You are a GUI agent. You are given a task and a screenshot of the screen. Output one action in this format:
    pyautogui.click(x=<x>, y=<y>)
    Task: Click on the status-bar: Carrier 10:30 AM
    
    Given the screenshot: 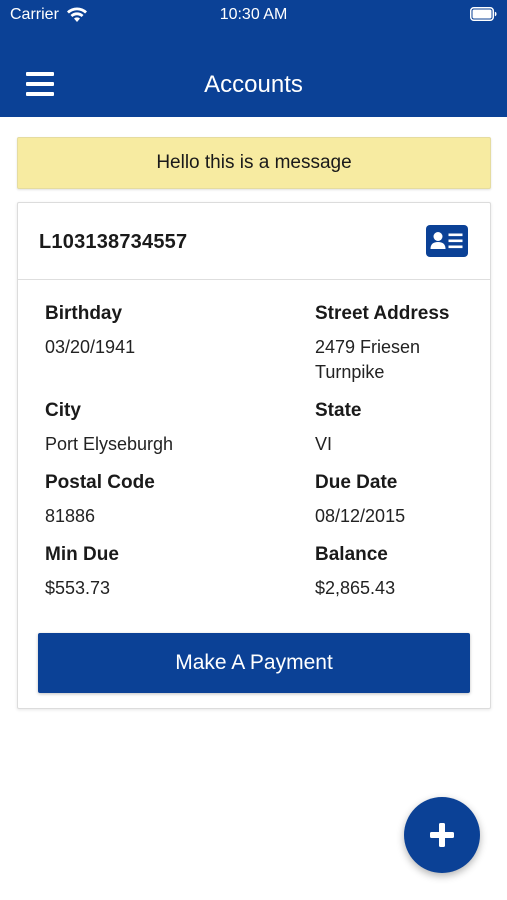 What is the action you would take?
    pyautogui.click(x=253, y=16)
    